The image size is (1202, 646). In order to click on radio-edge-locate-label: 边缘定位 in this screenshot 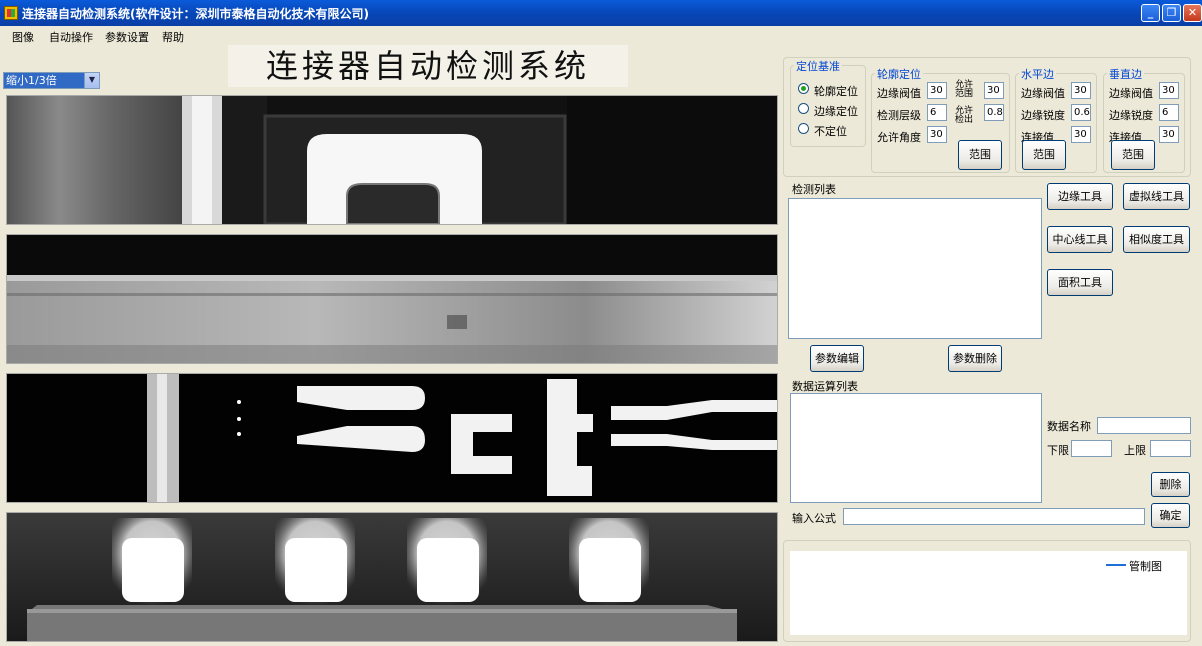, I will do `click(836, 111)`.